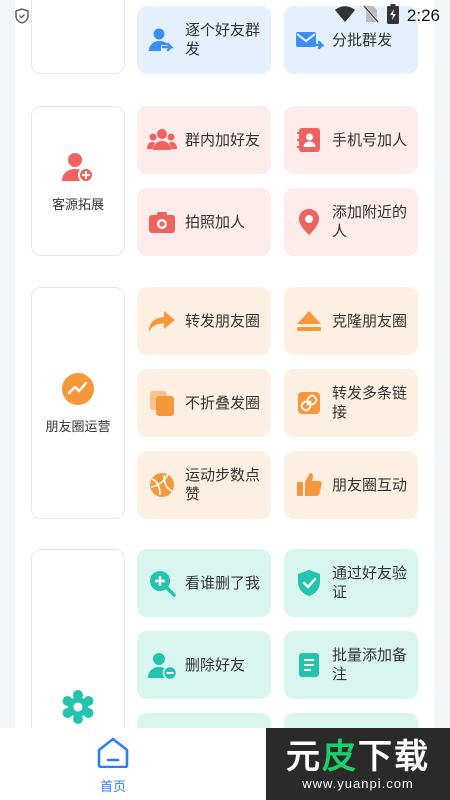 This screenshot has height=800, width=450. What do you see at coordinates (78, 638) in the screenshot?
I see `category-card-friend-management` at bounding box center [78, 638].